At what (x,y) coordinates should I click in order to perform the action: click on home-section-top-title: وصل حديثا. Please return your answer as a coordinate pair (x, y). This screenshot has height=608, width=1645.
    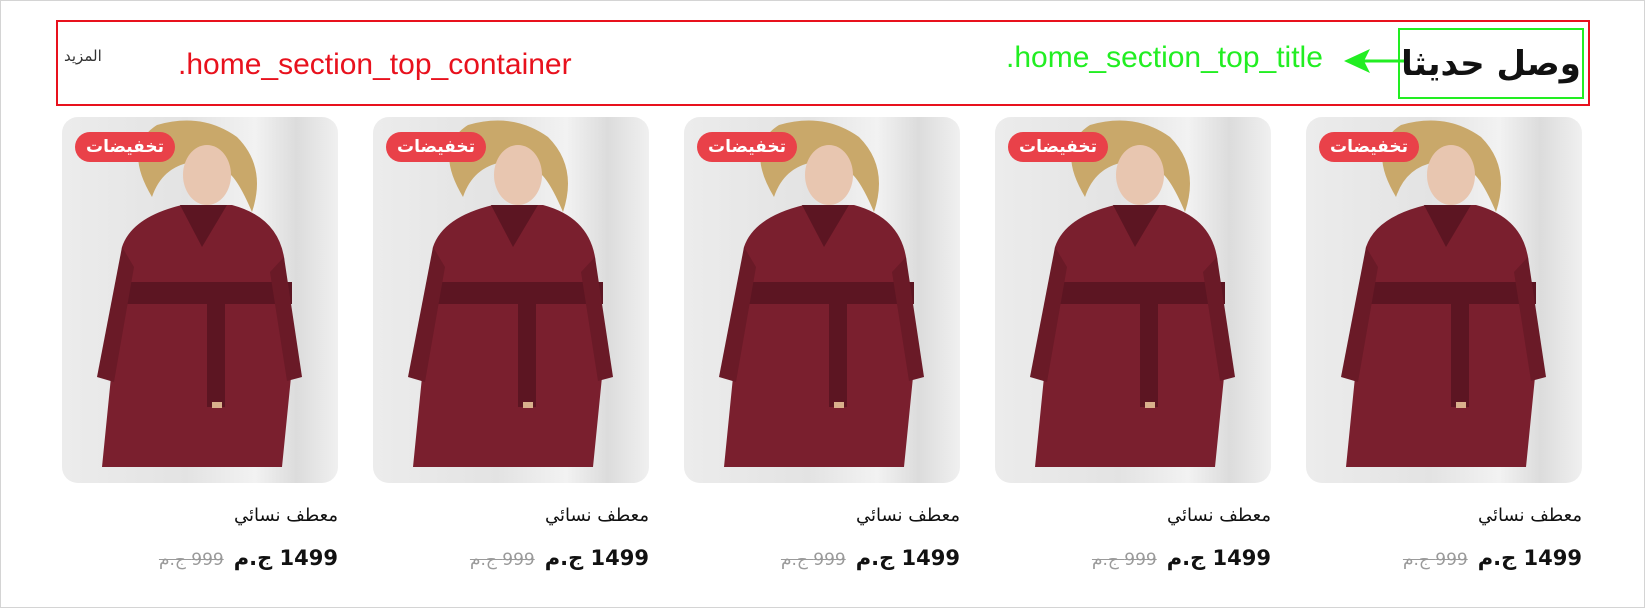
    Looking at the image, I should click on (1491, 63).